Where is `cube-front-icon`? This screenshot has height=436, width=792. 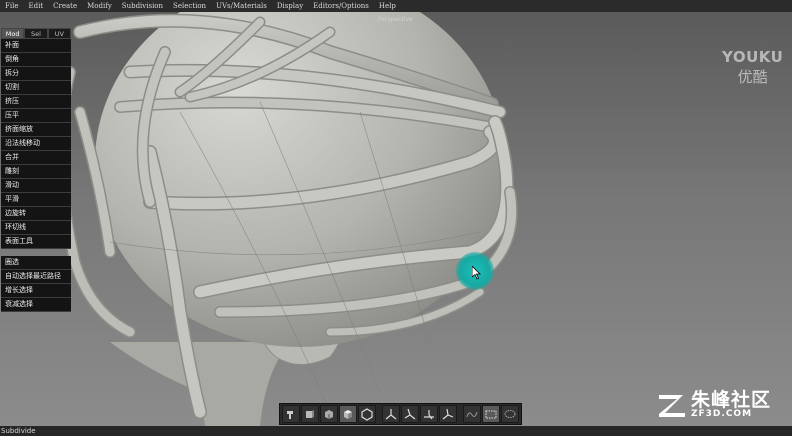
cube-front-icon is located at coordinates (310, 414).